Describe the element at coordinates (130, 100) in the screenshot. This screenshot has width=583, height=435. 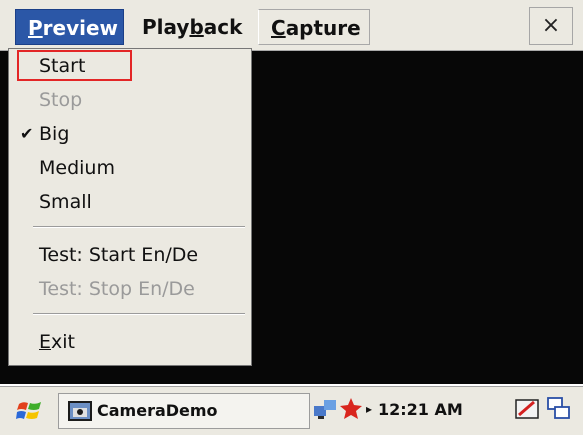
I see `menu-item-stop: Stop` at that location.